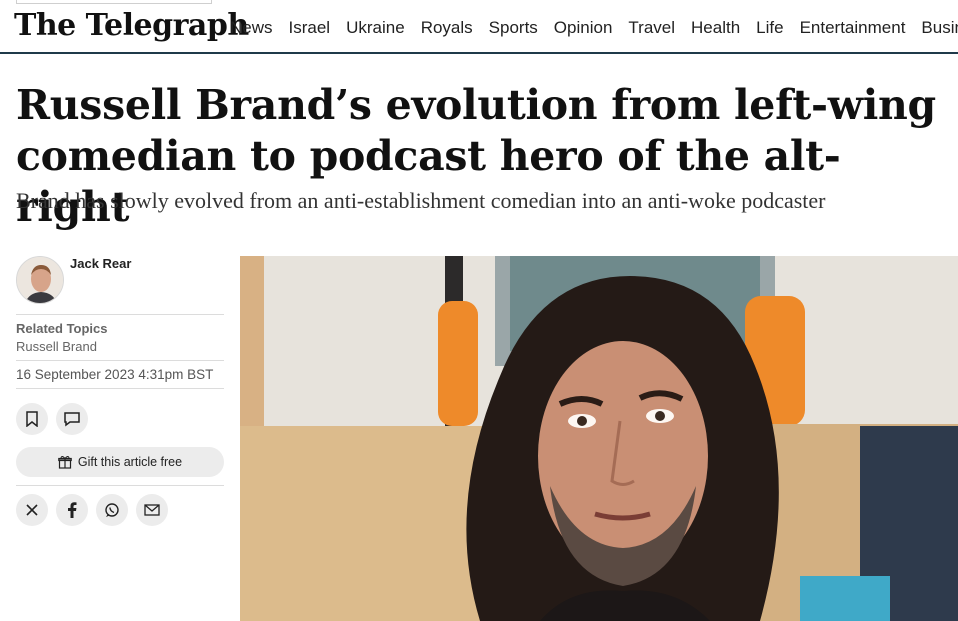 The image size is (958, 621). Describe the element at coordinates (375, 28) in the screenshot. I see `nav-item-ukraine: Ukraine` at that location.